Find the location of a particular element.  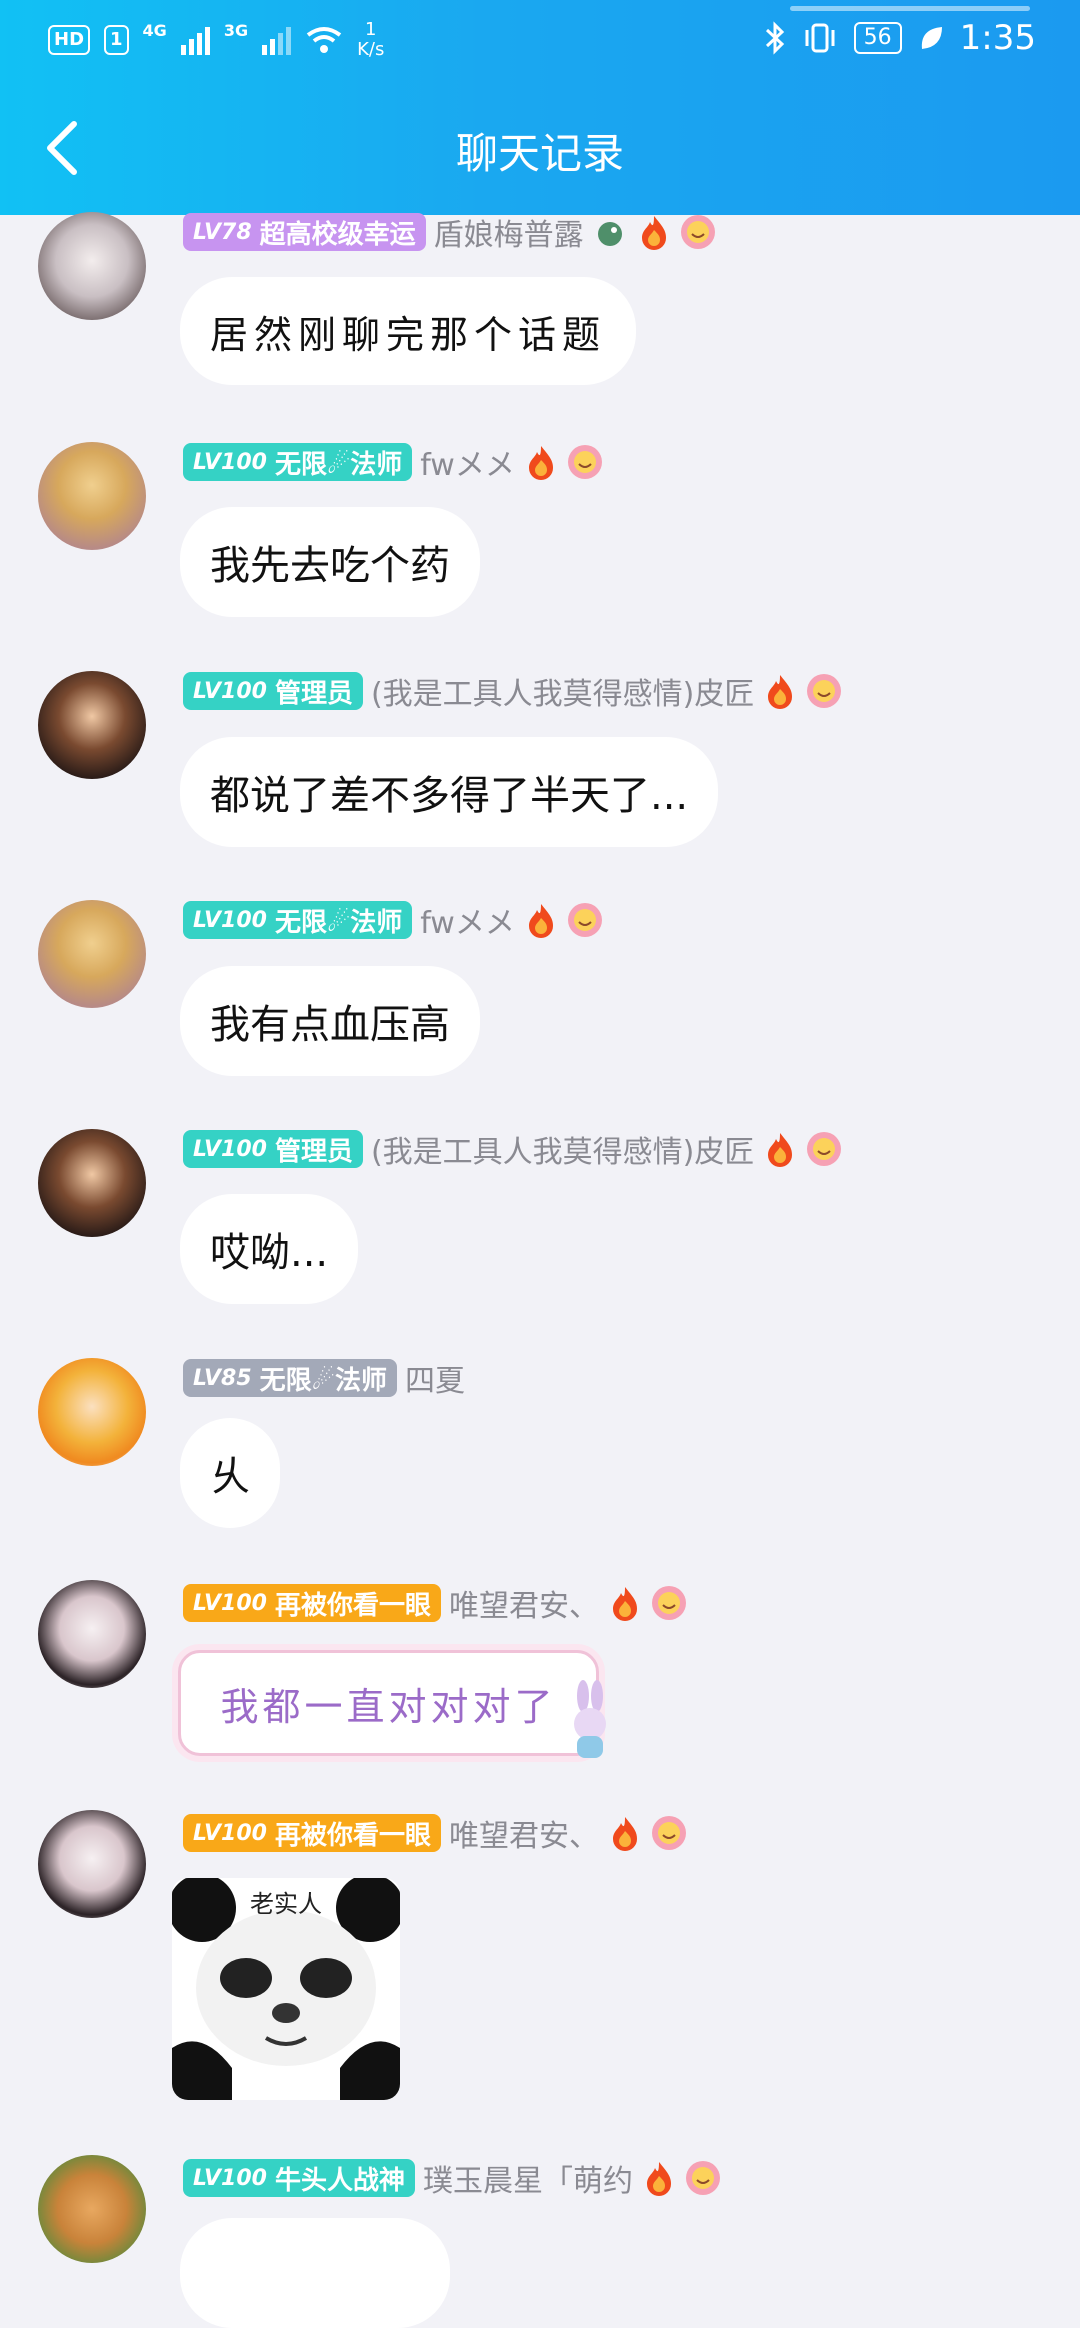

level-number: LV85 is located at coordinates (222, 1378).